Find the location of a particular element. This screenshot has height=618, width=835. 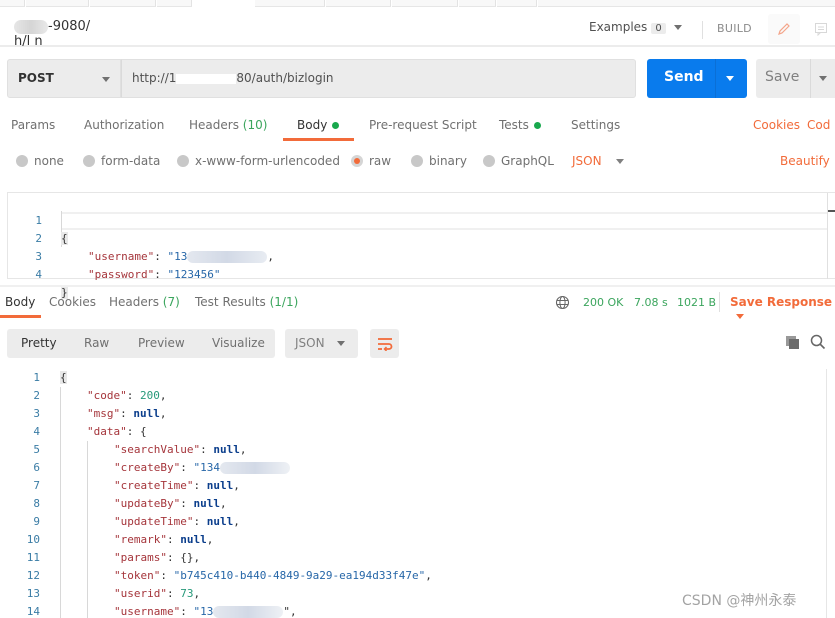

redacted-mask is located at coordinates (206, 78).